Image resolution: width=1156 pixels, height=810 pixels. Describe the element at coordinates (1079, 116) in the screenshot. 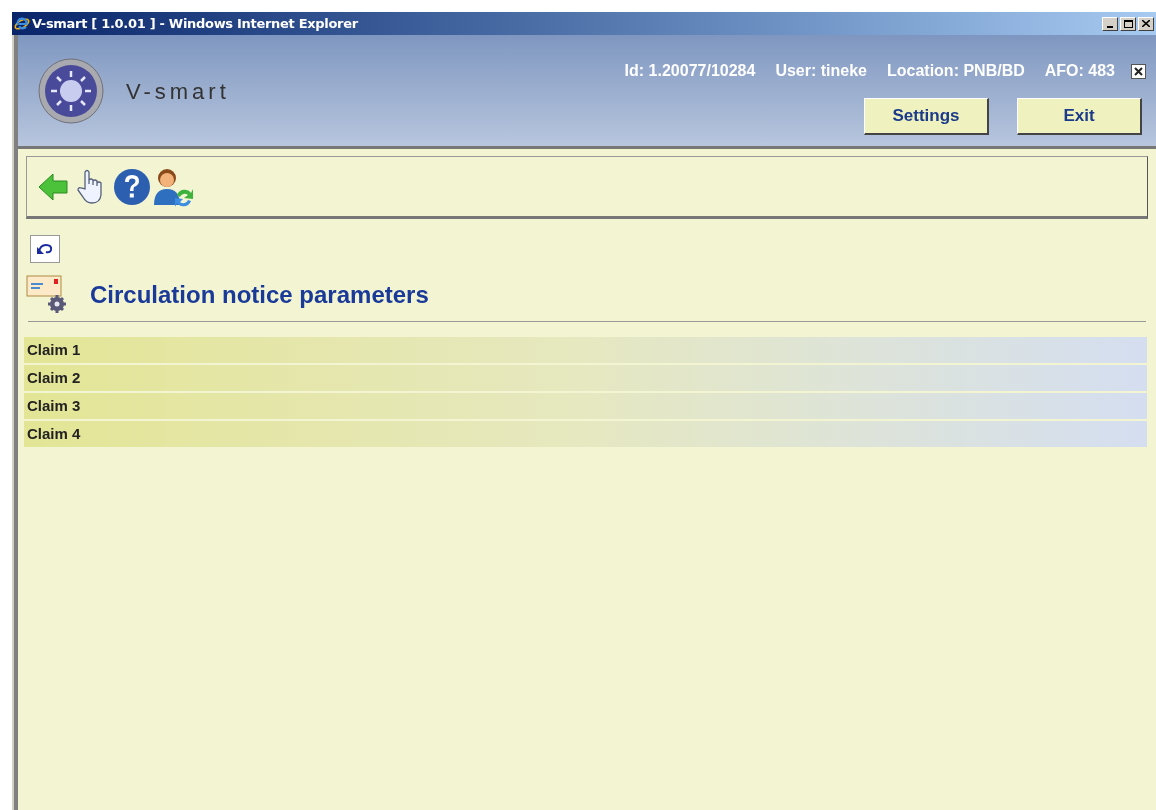

I see `header-button: Exit` at that location.